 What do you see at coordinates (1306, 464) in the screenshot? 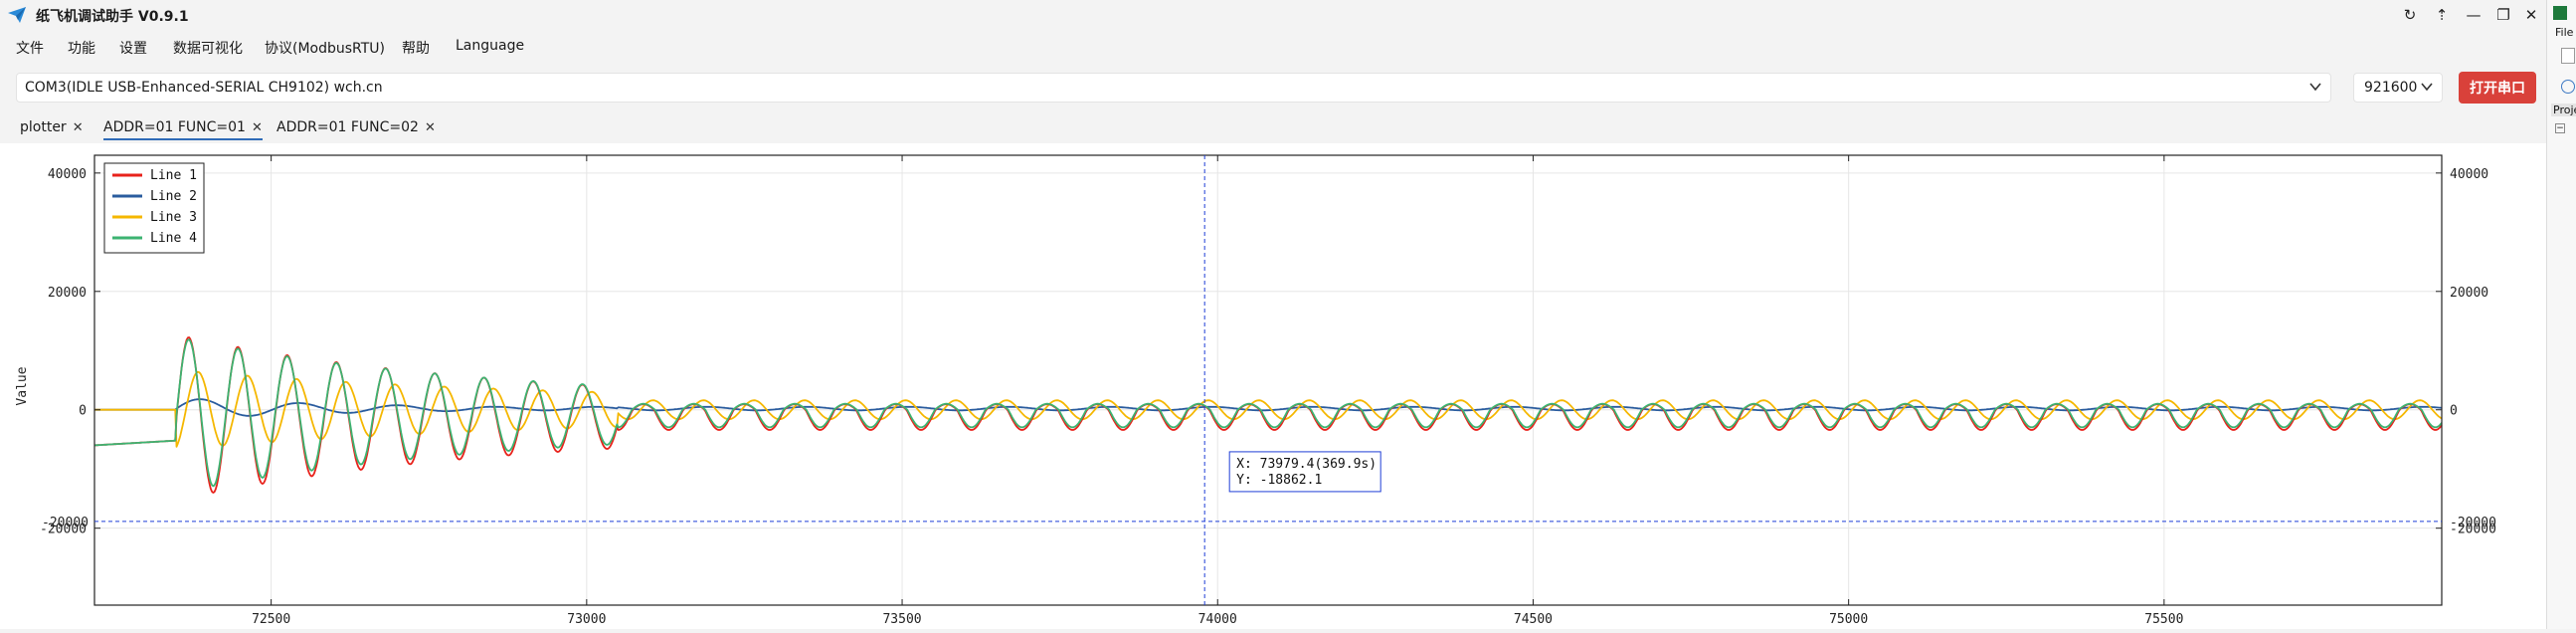
I see `tooltip-x-text: X: 73979.4(369.9s)` at bounding box center [1306, 464].